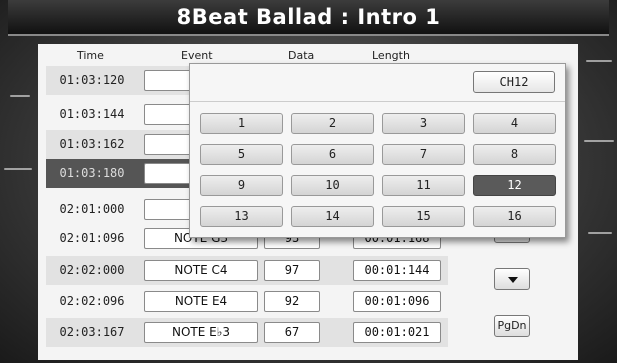 The height and width of the screenshot is (363, 617). I want to click on channel-key-15: 15, so click(423, 216).